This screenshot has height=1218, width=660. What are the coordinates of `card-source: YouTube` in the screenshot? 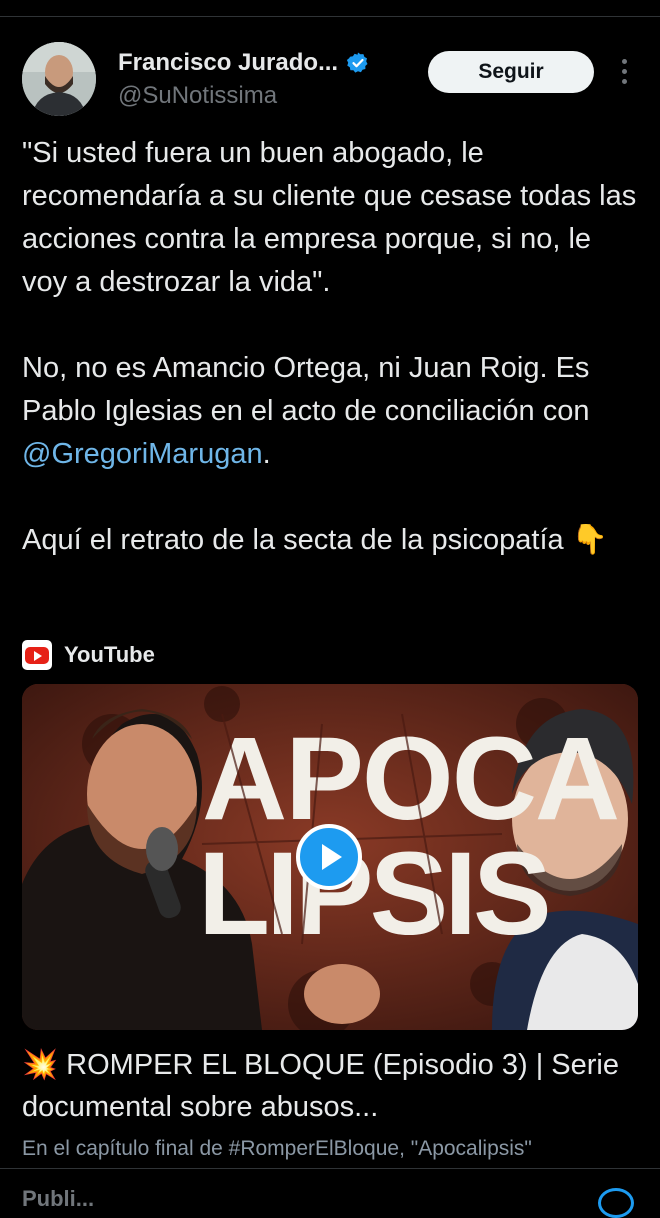 It's located at (88, 655).